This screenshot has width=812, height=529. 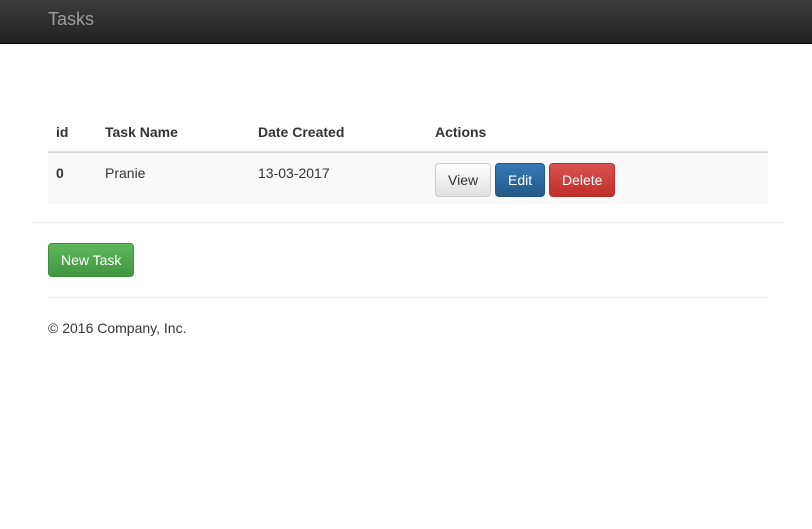 What do you see at coordinates (125, 173) in the screenshot?
I see `task-name-cell: Pranie` at bounding box center [125, 173].